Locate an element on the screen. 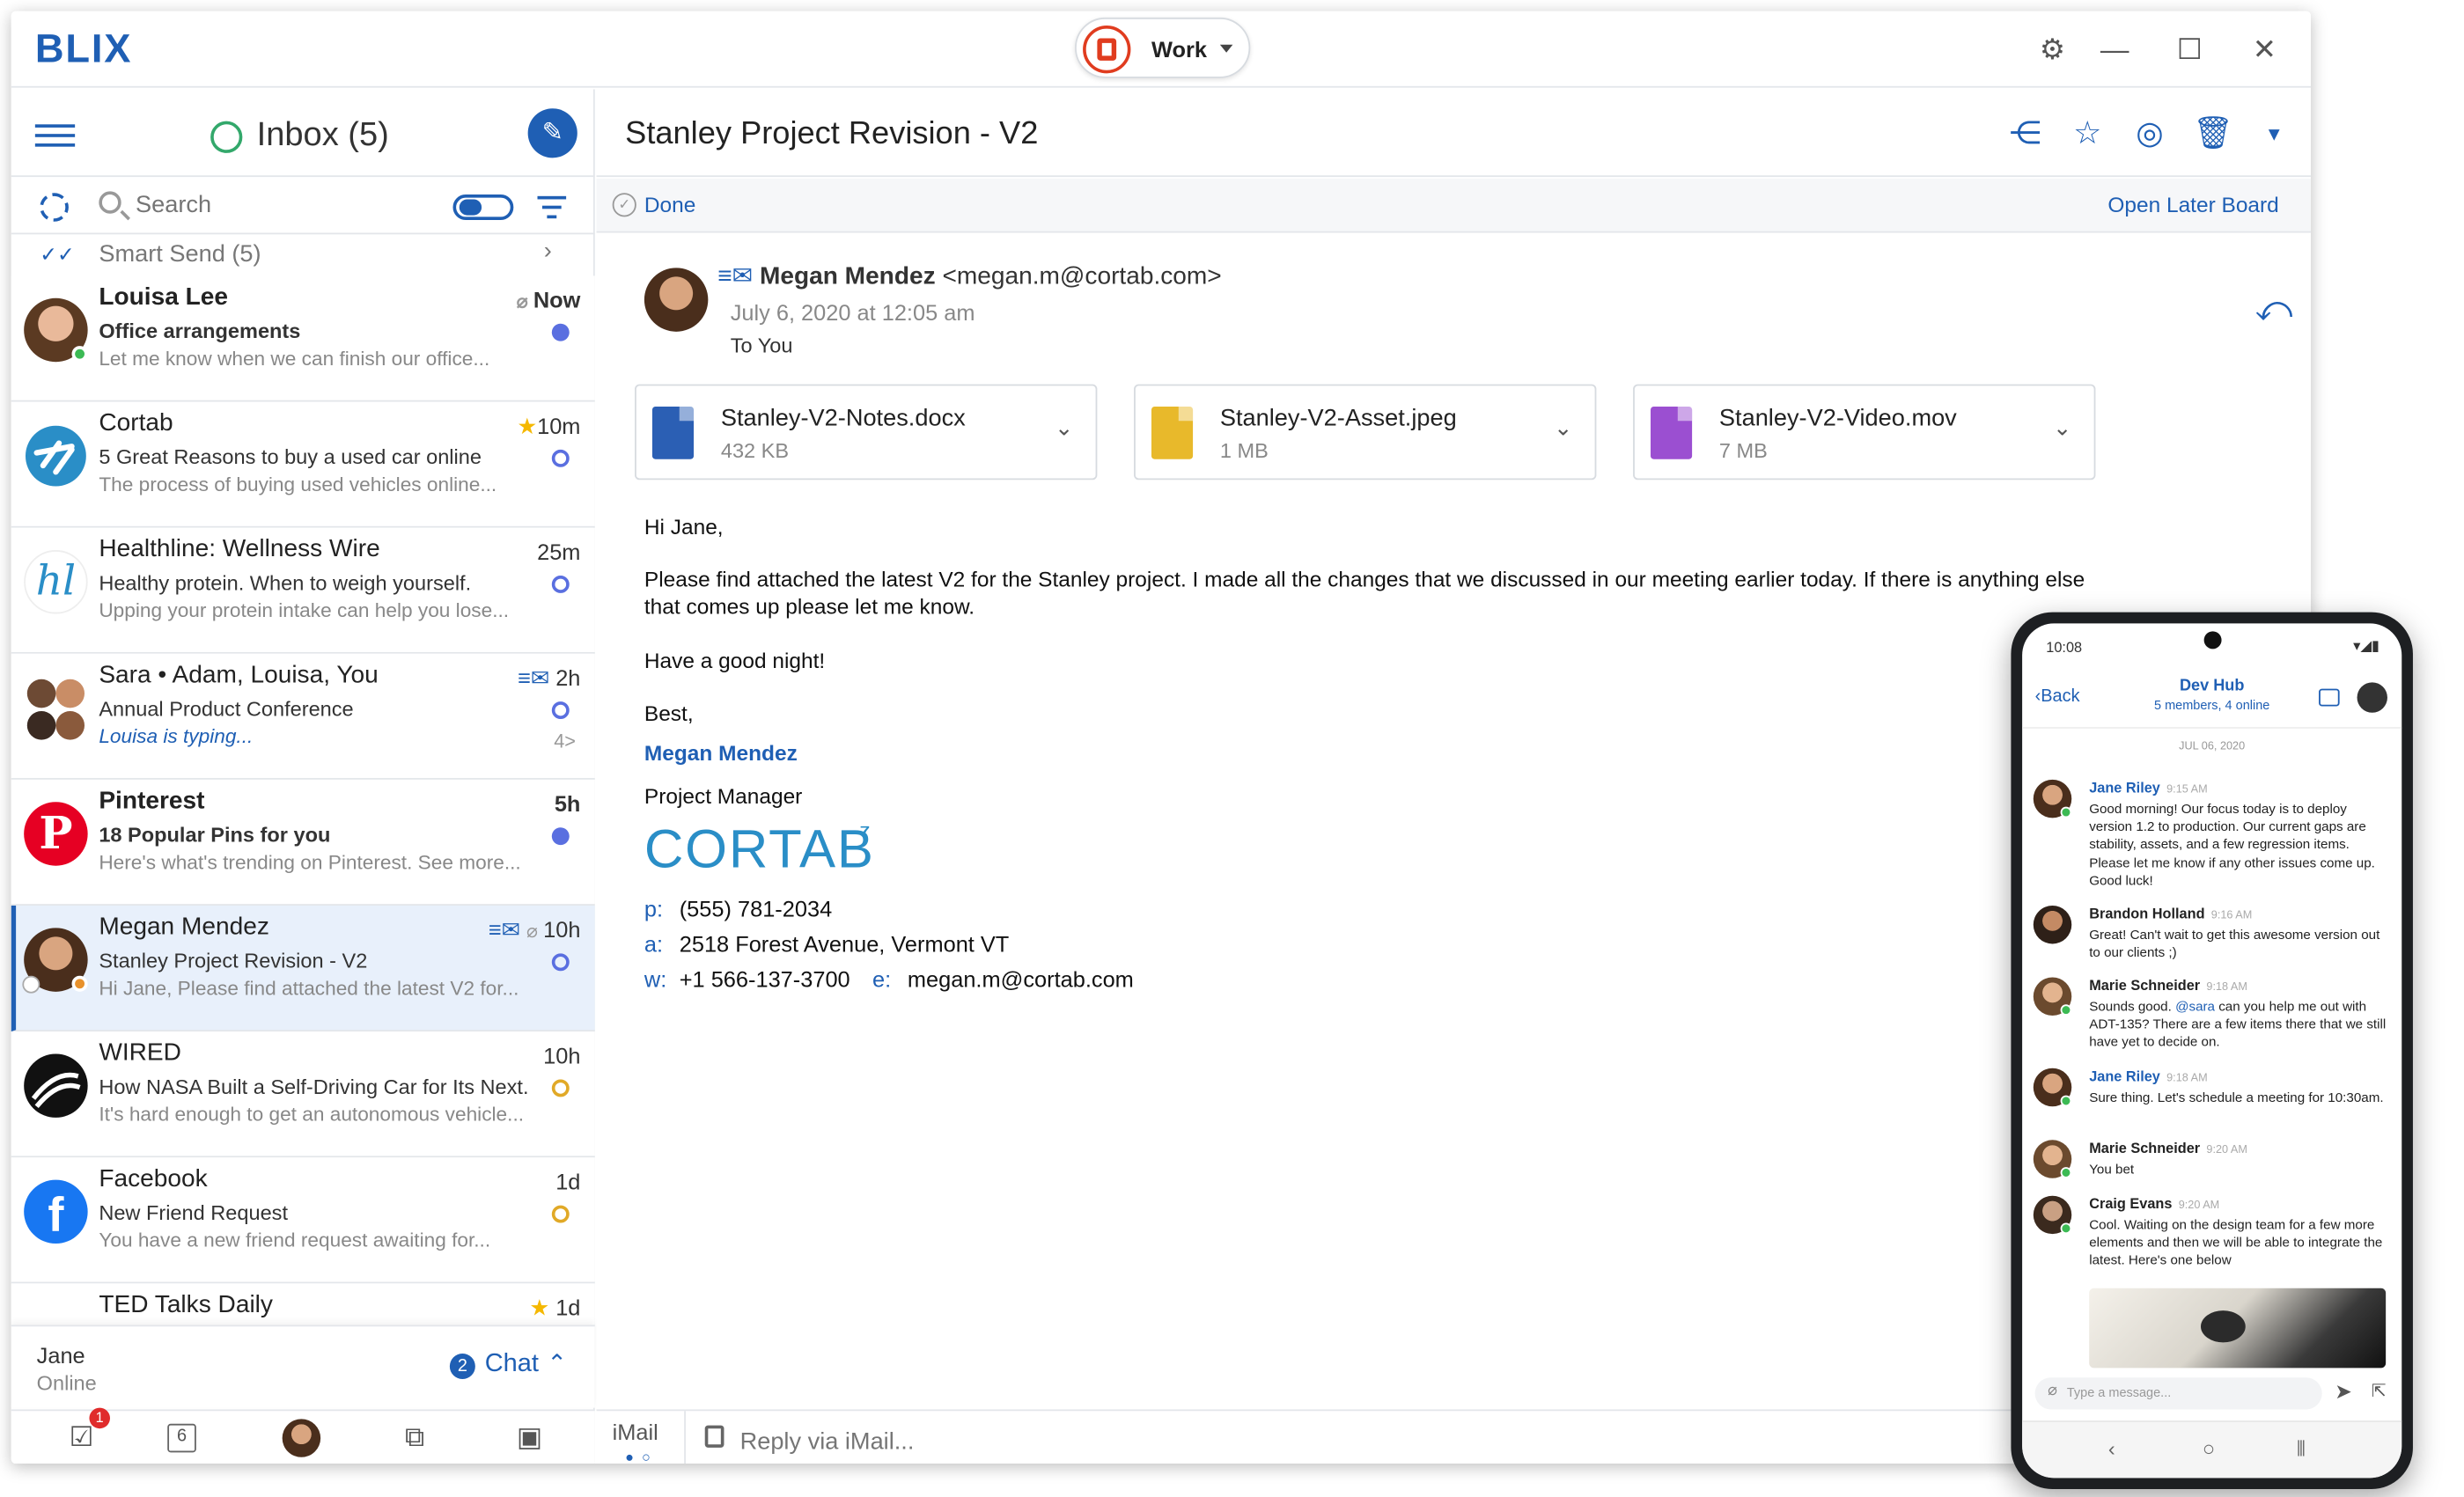 Image resolution: width=2464 pixels, height=1497 pixels. attachment-name: Stanley-V2-Notes.docx is located at coordinates (843, 418).